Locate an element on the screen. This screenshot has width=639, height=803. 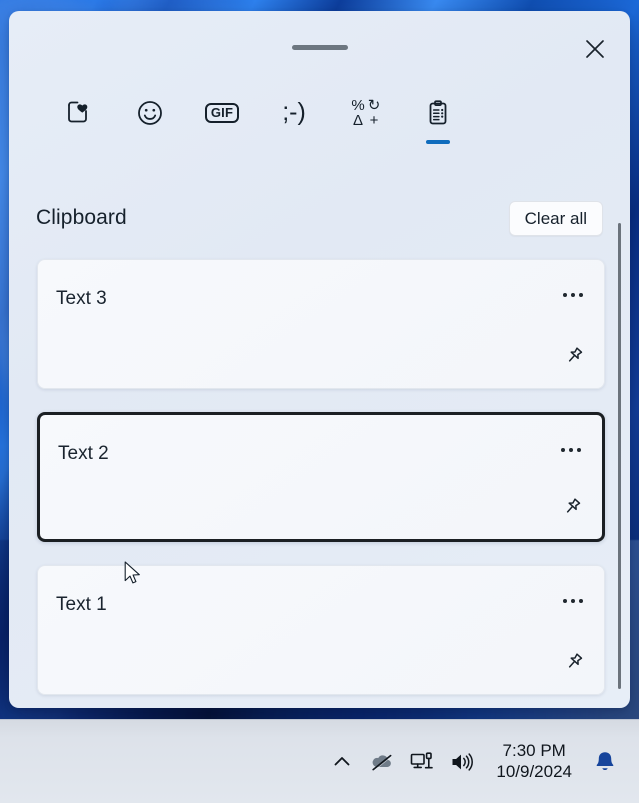
tab-clipboard is located at coordinates (438, 121).